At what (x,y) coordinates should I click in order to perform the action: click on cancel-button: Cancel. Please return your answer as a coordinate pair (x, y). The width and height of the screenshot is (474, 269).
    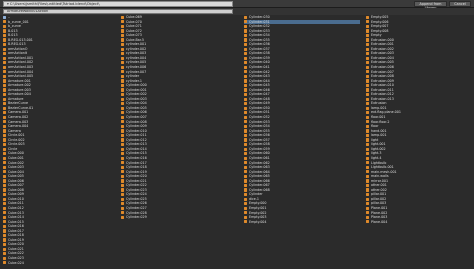
    Looking at the image, I should click on (460, 4).